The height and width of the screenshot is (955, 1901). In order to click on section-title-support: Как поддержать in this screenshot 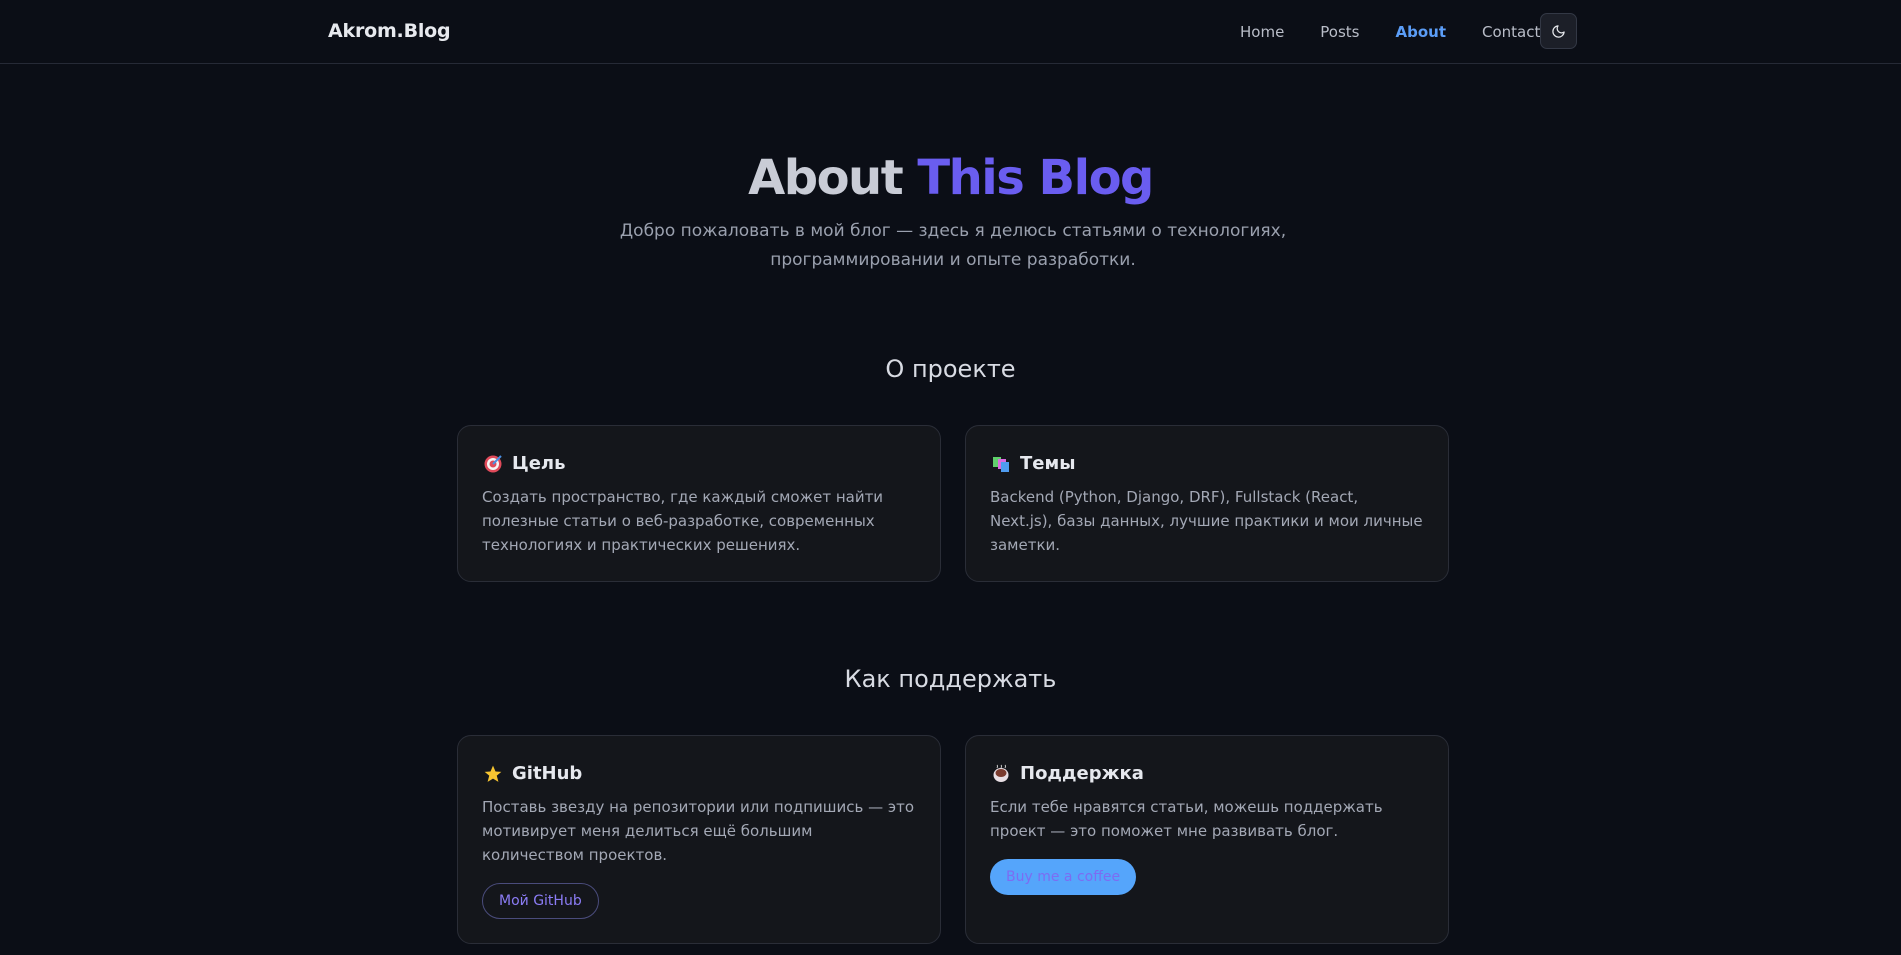, I will do `click(950, 679)`.